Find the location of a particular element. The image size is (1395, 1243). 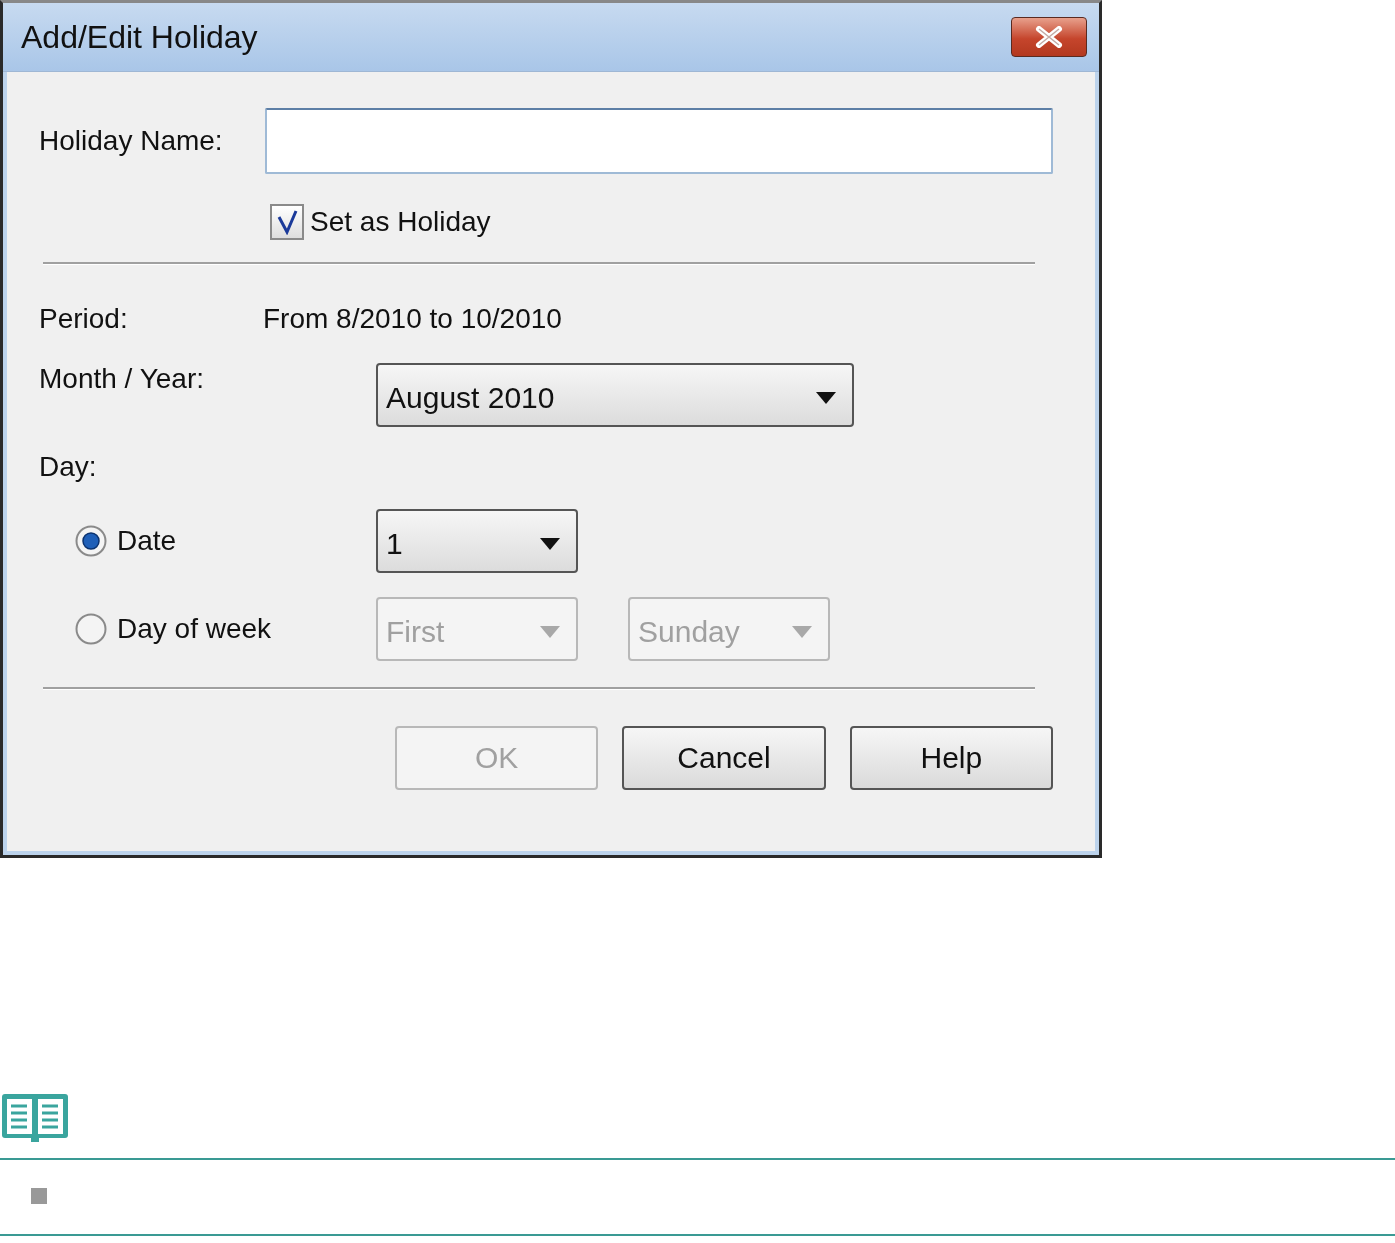

field-label: Day: is located at coordinates (68, 467).